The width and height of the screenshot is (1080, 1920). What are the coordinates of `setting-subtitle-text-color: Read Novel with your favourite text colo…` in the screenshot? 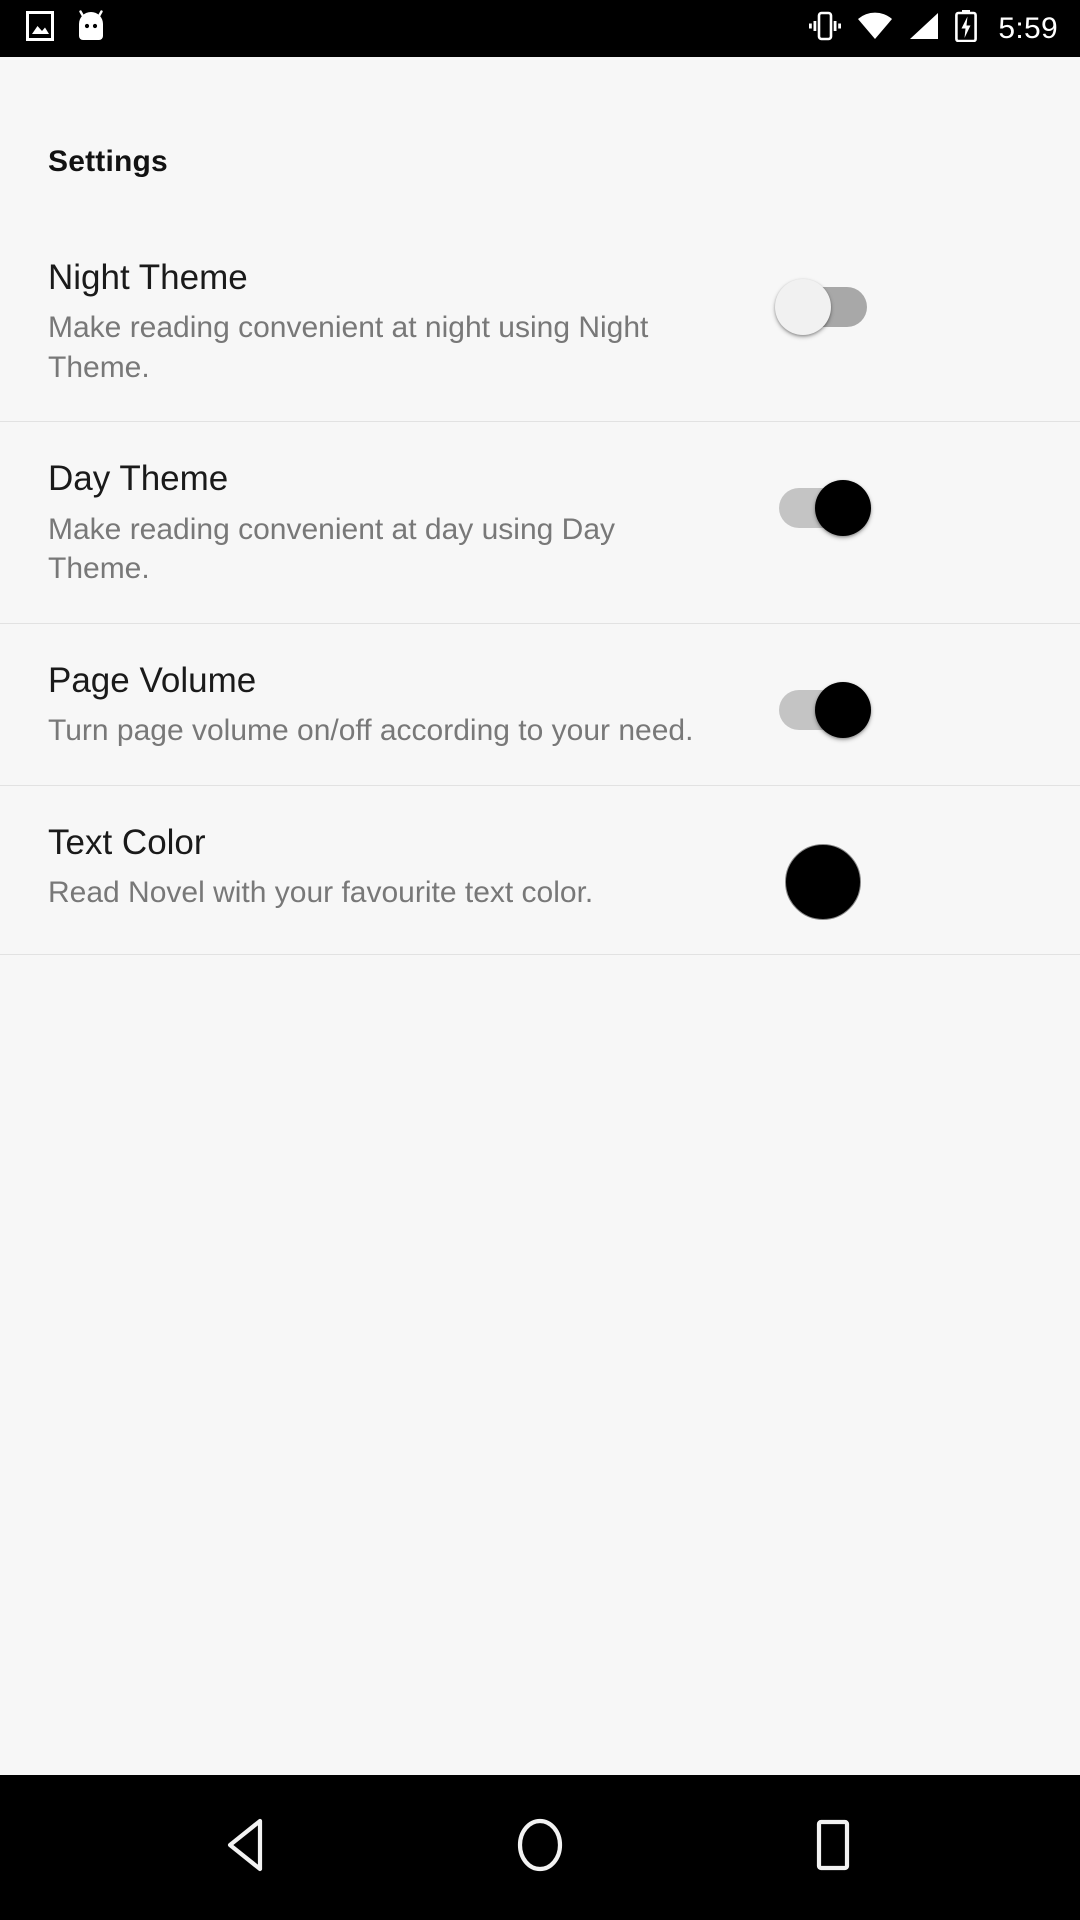 It's located at (321, 893).